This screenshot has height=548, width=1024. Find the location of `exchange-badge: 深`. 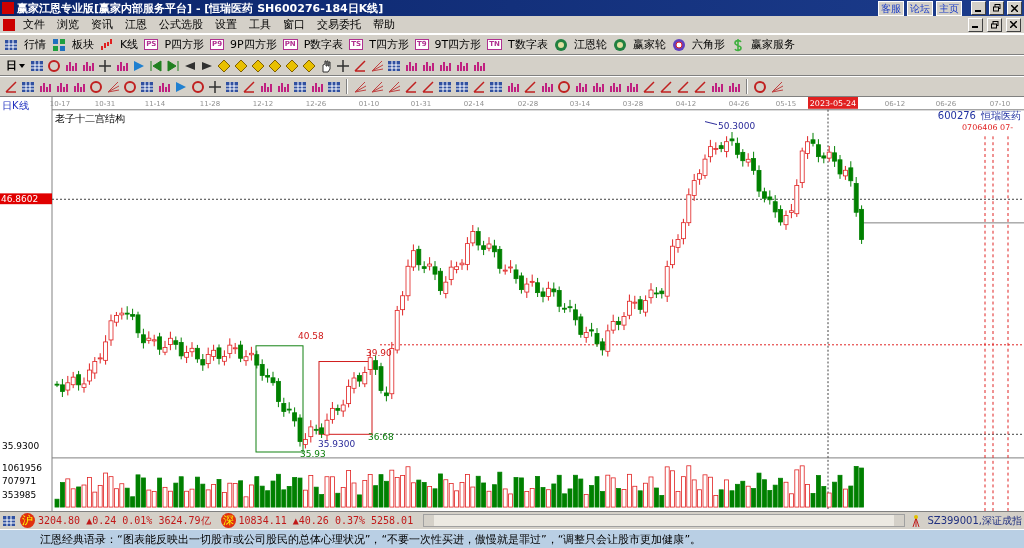

exchange-badge: 深 is located at coordinates (228, 520).